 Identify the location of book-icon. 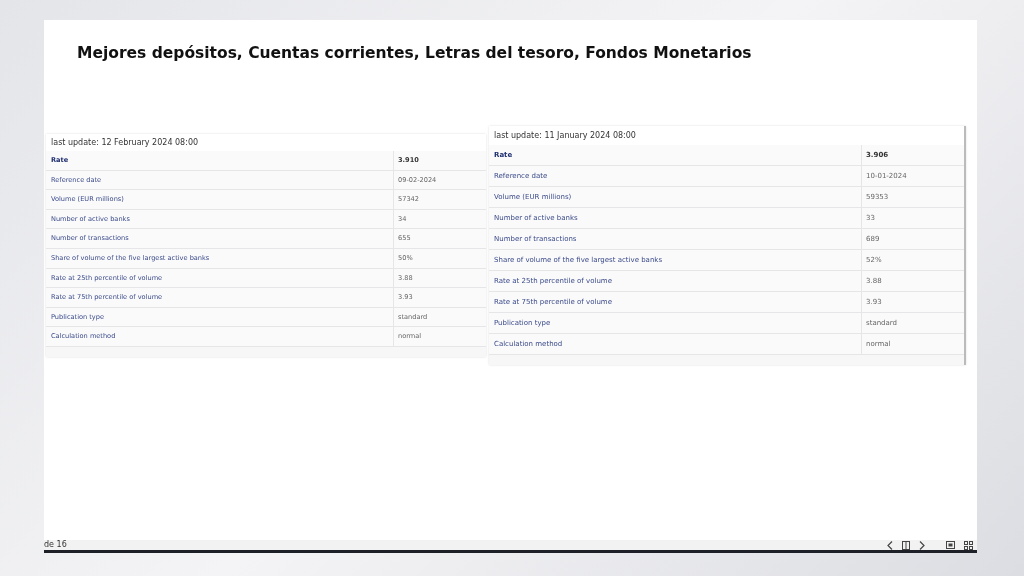
(906, 545).